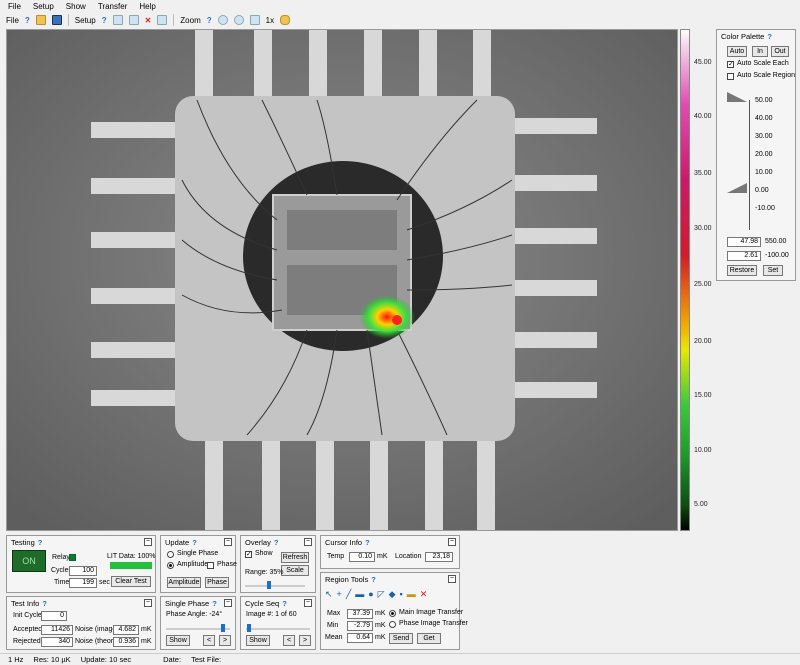 The width and height of the screenshot is (800, 665). What do you see at coordinates (147, 6) in the screenshot?
I see `menu-help: Help` at bounding box center [147, 6].